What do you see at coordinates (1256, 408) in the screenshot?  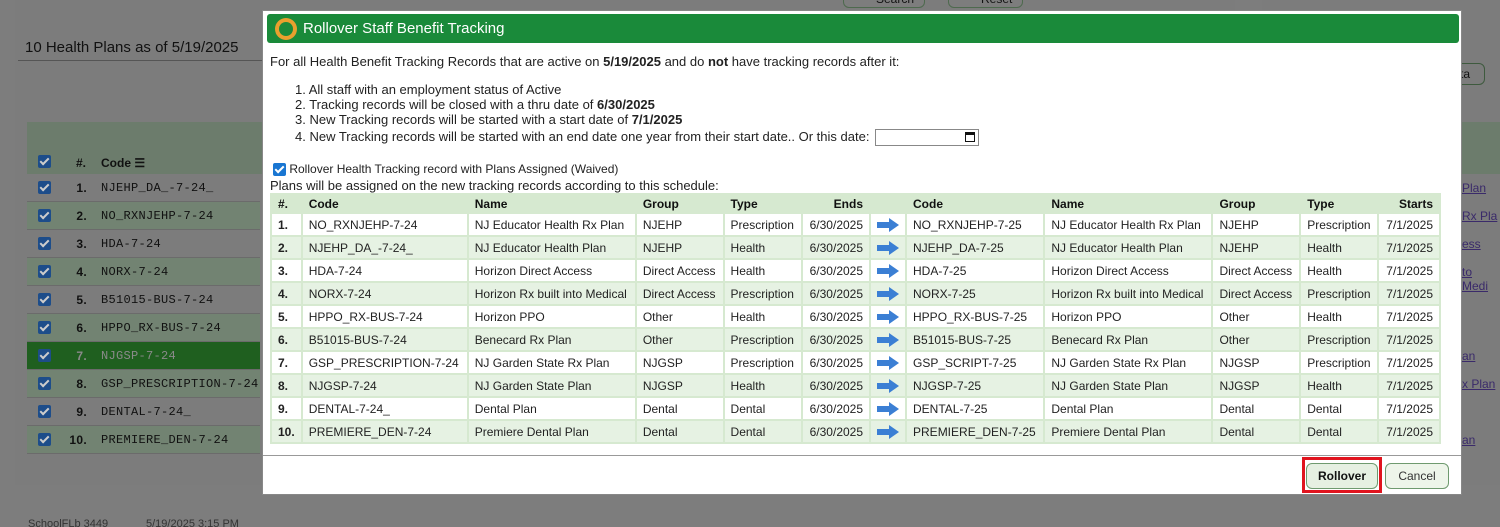 I see `new-plan-group: Dental` at bounding box center [1256, 408].